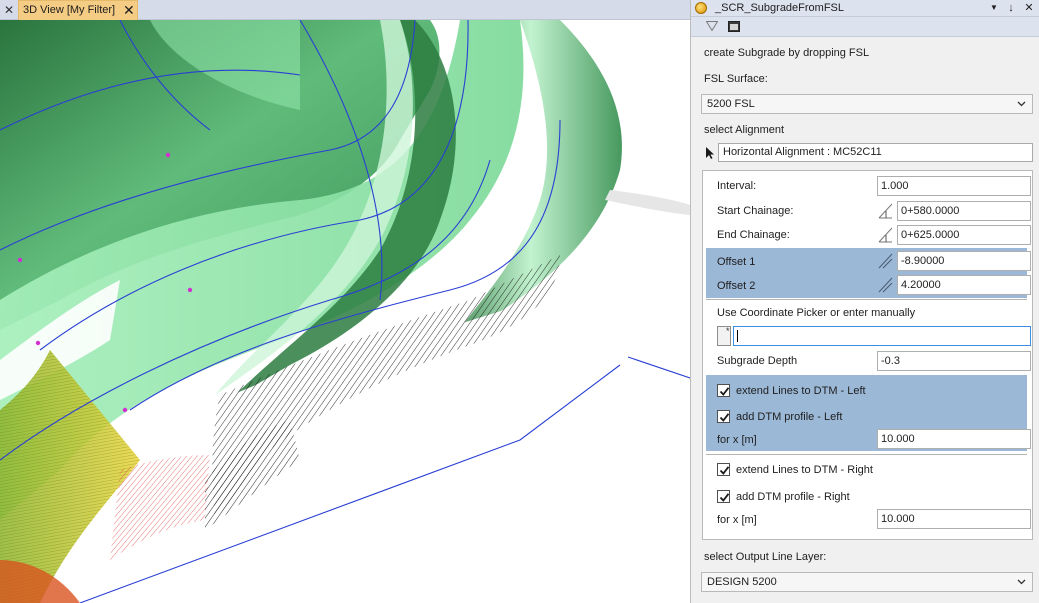  Describe the element at coordinates (930, 235) in the screenshot. I see `end-chainage-value: 0+625.0000` at that location.